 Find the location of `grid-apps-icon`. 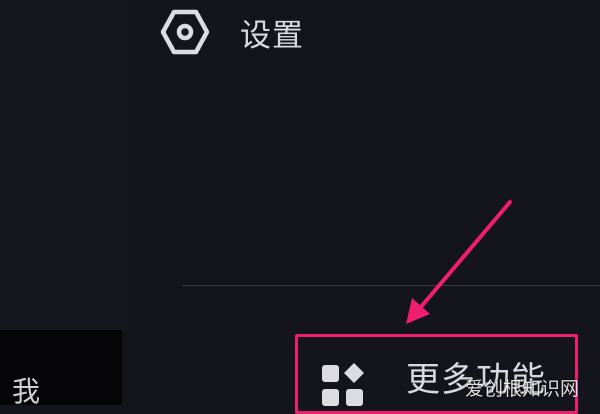

grid-apps-icon is located at coordinates (343, 384).